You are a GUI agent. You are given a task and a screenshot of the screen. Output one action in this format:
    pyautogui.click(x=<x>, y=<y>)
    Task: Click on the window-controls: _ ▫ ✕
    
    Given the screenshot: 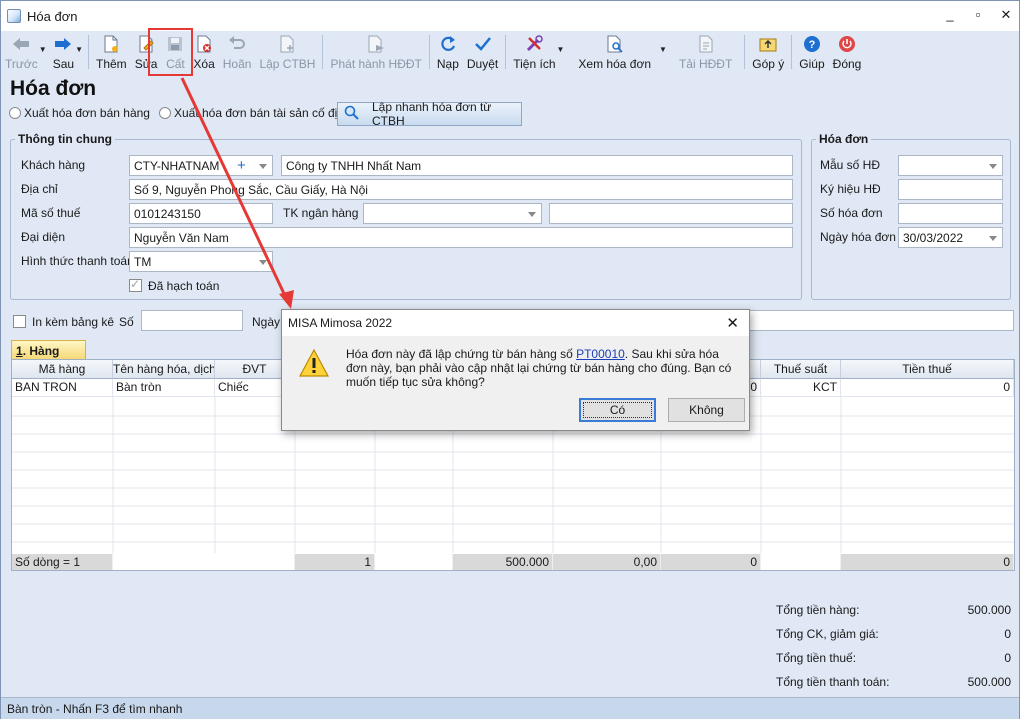 What is the action you would take?
    pyautogui.click(x=978, y=15)
    